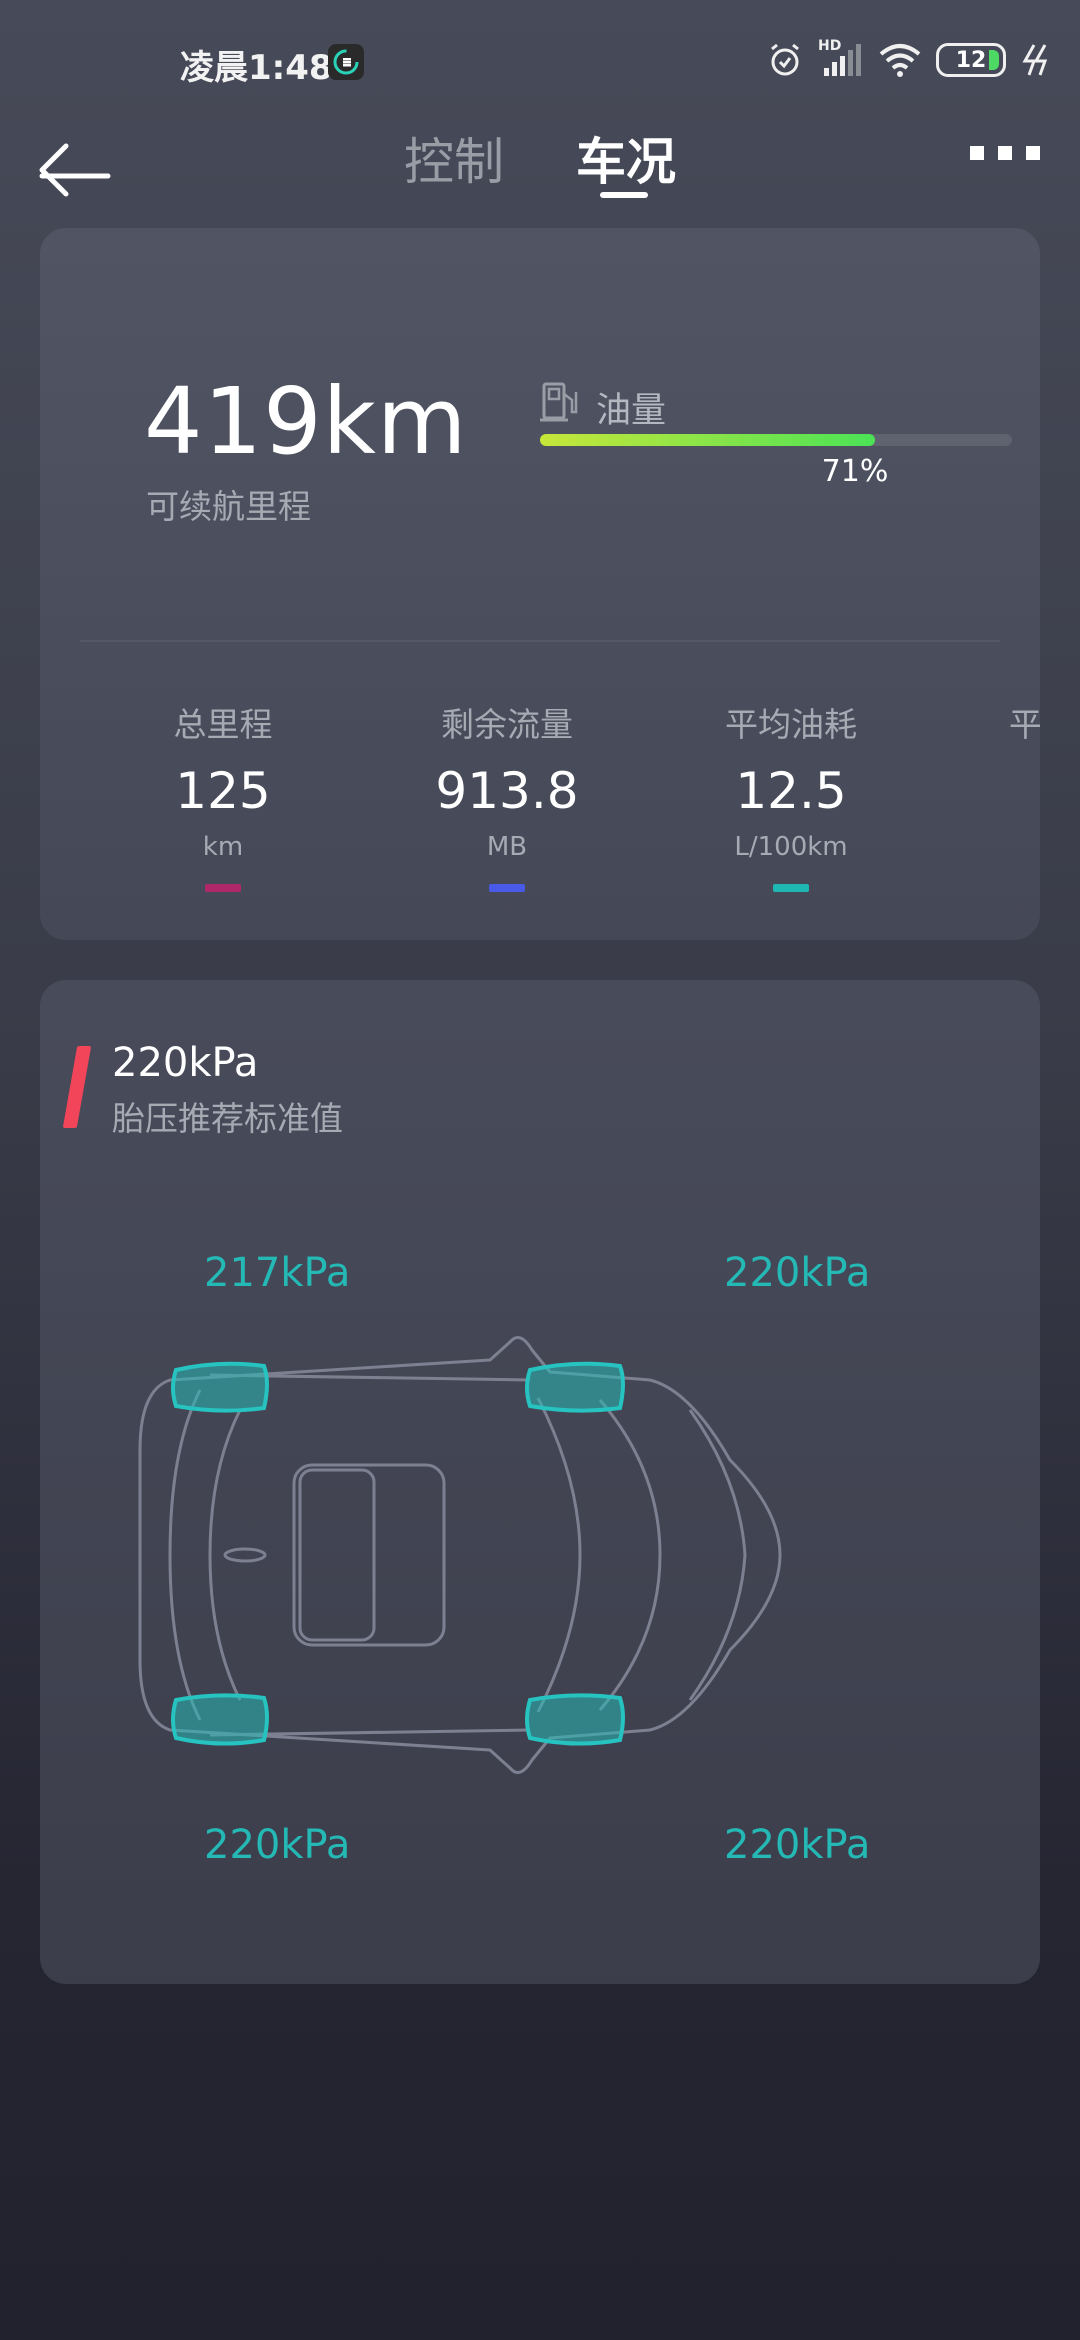  What do you see at coordinates (223, 791) in the screenshot?
I see `stat-value: 125` at bounding box center [223, 791].